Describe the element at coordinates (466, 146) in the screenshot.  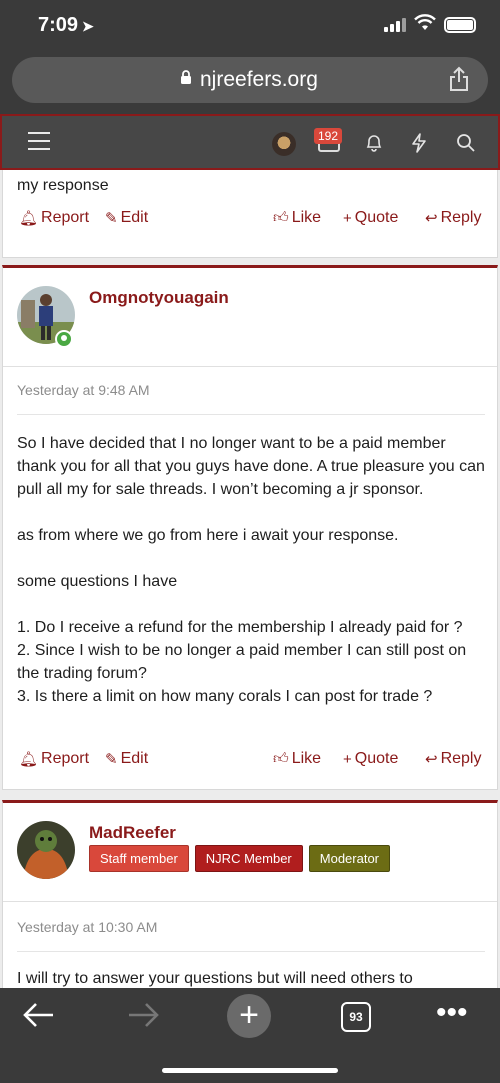
I see `search-icon` at that location.